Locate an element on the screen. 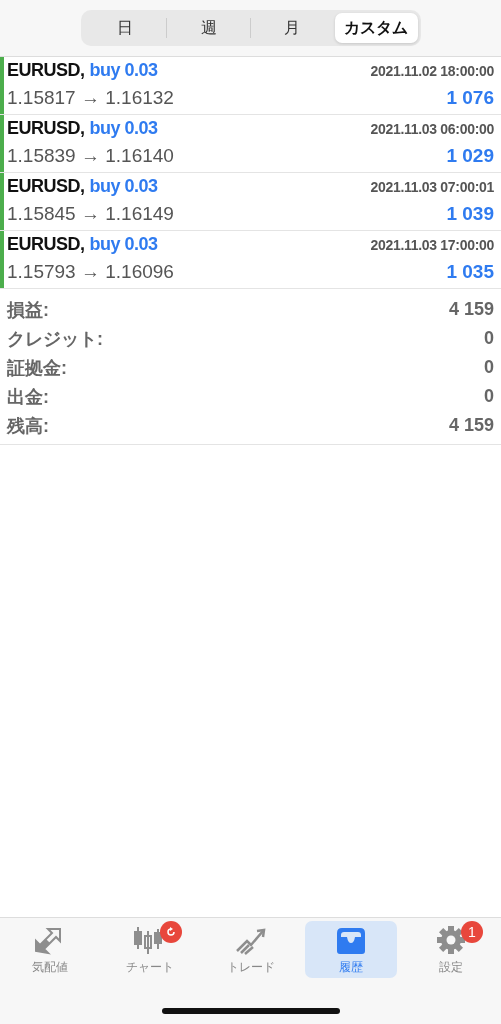 This screenshot has height=1024, width=501. notification-badge: 1 is located at coordinates (471, 932).